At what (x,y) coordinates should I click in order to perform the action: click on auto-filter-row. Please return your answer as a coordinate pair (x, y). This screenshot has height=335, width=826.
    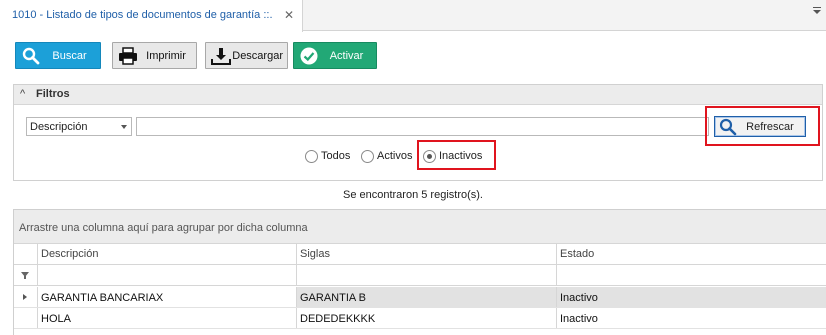
    Looking at the image, I should click on (420, 275).